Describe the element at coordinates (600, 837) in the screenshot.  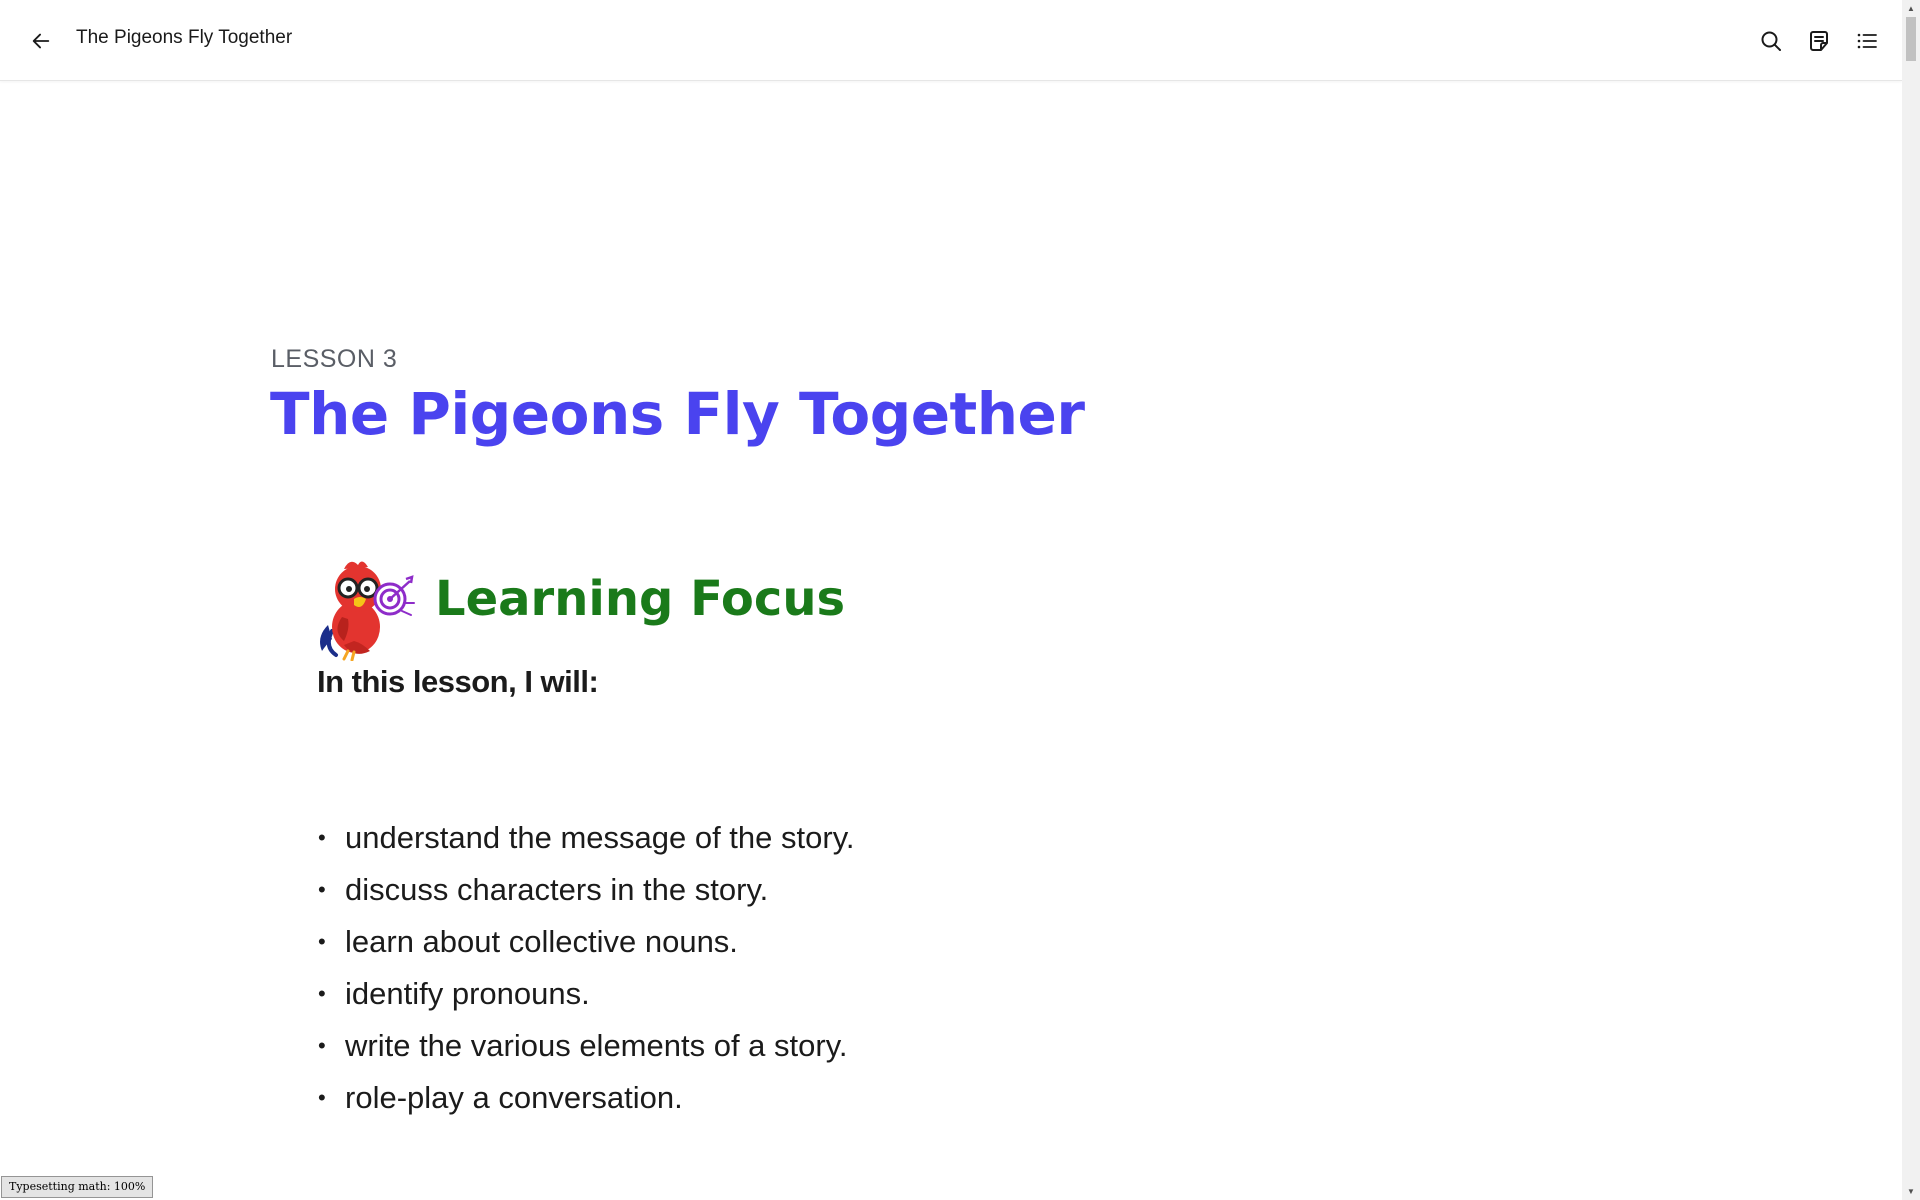
I see `list-item-text: understand the message of the story.` at that location.